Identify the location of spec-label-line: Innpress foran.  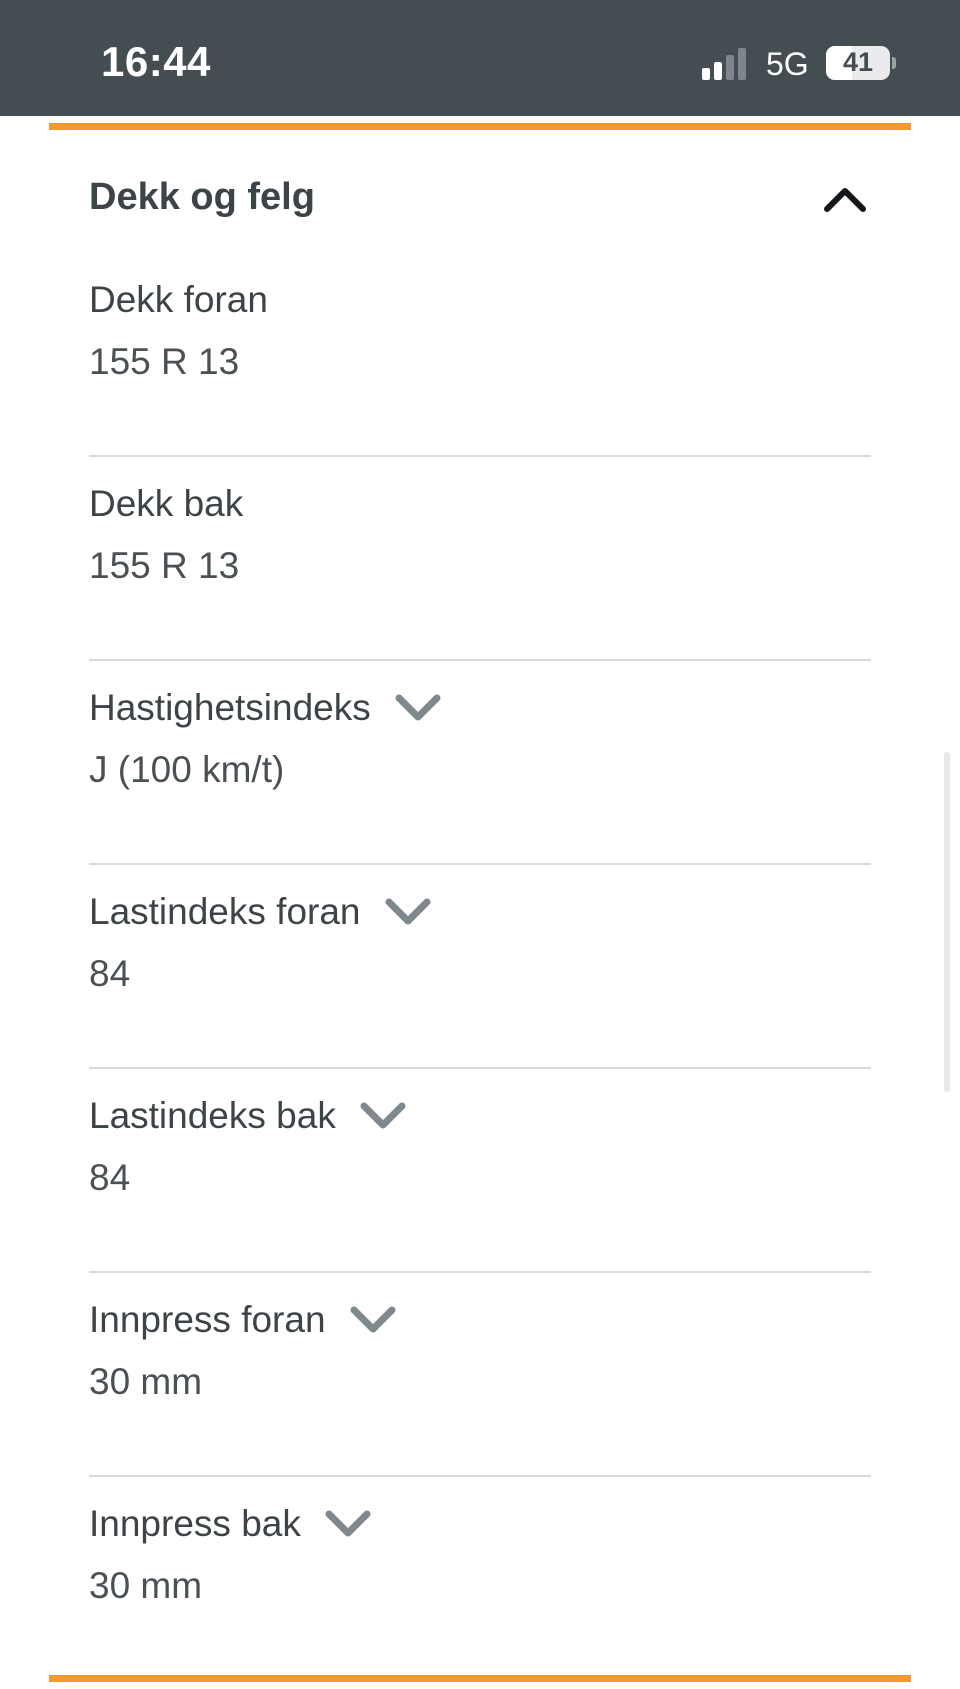
(243, 1320).